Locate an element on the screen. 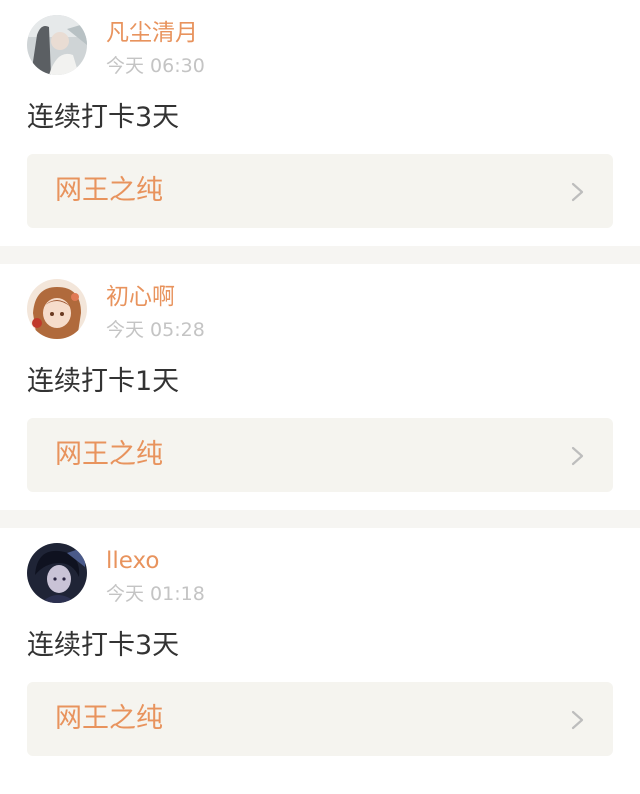 This screenshot has height=794, width=640. username: 初心啊 is located at coordinates (140, 297).